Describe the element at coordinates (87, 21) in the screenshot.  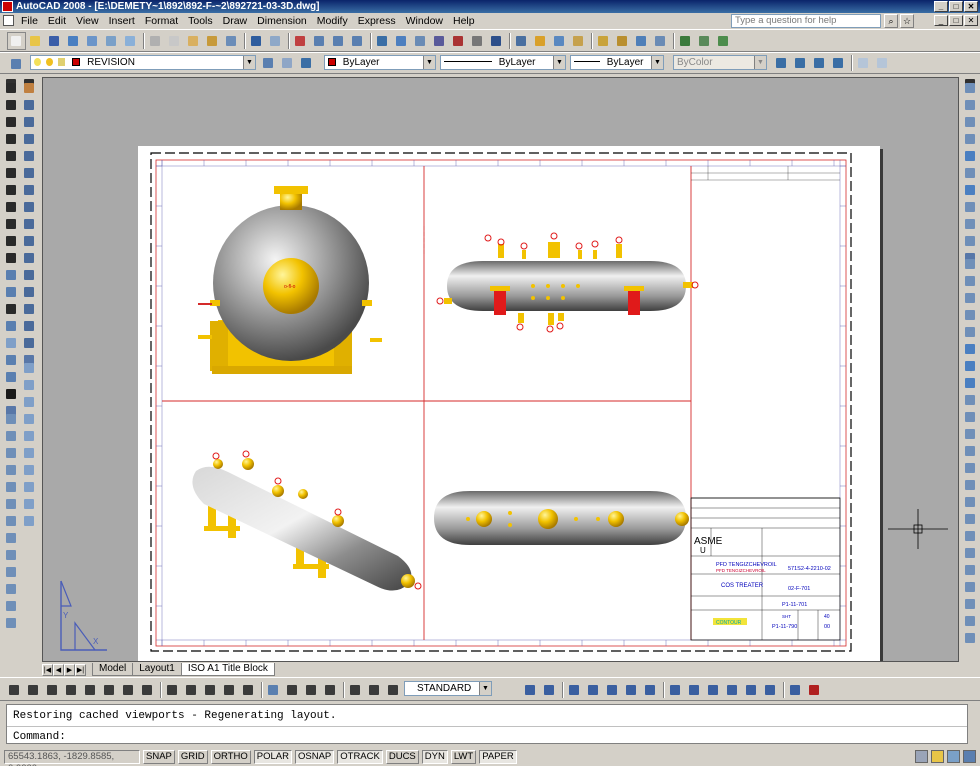
I see `menu-view: View` at that location.